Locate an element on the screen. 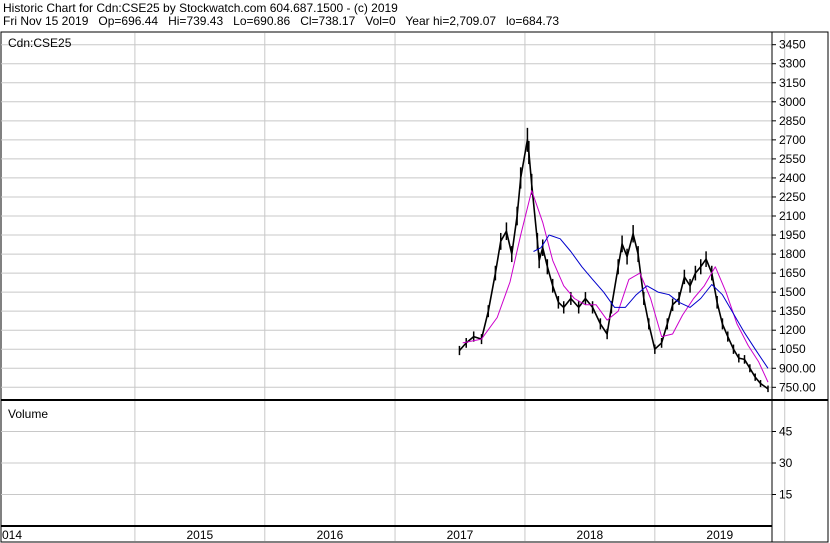 Image resolution: width=830 pixels, height=543 pixels. price-tick-label: 1800 is located at coordinates (792, 254).